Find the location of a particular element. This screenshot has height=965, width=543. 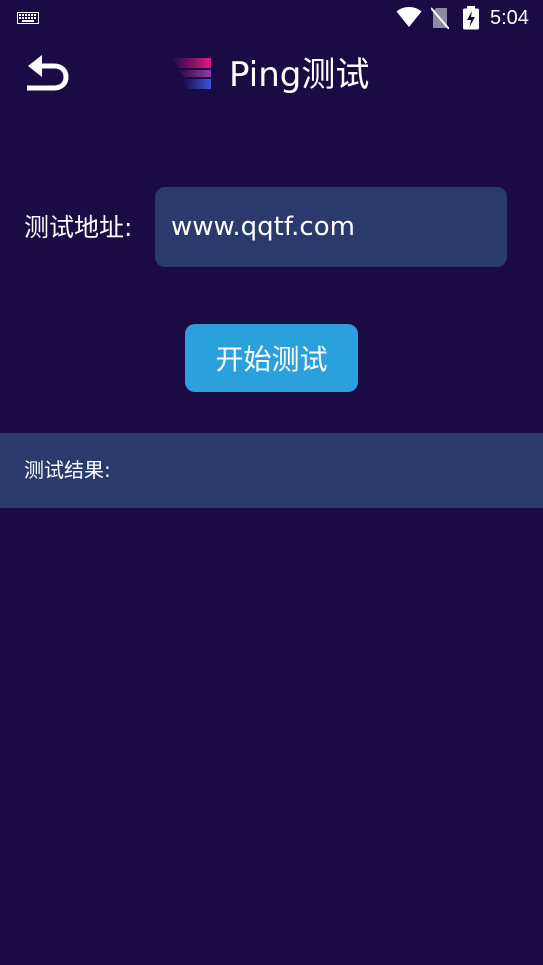

page-title: Ping测试 is located at coordinates (299, 75).